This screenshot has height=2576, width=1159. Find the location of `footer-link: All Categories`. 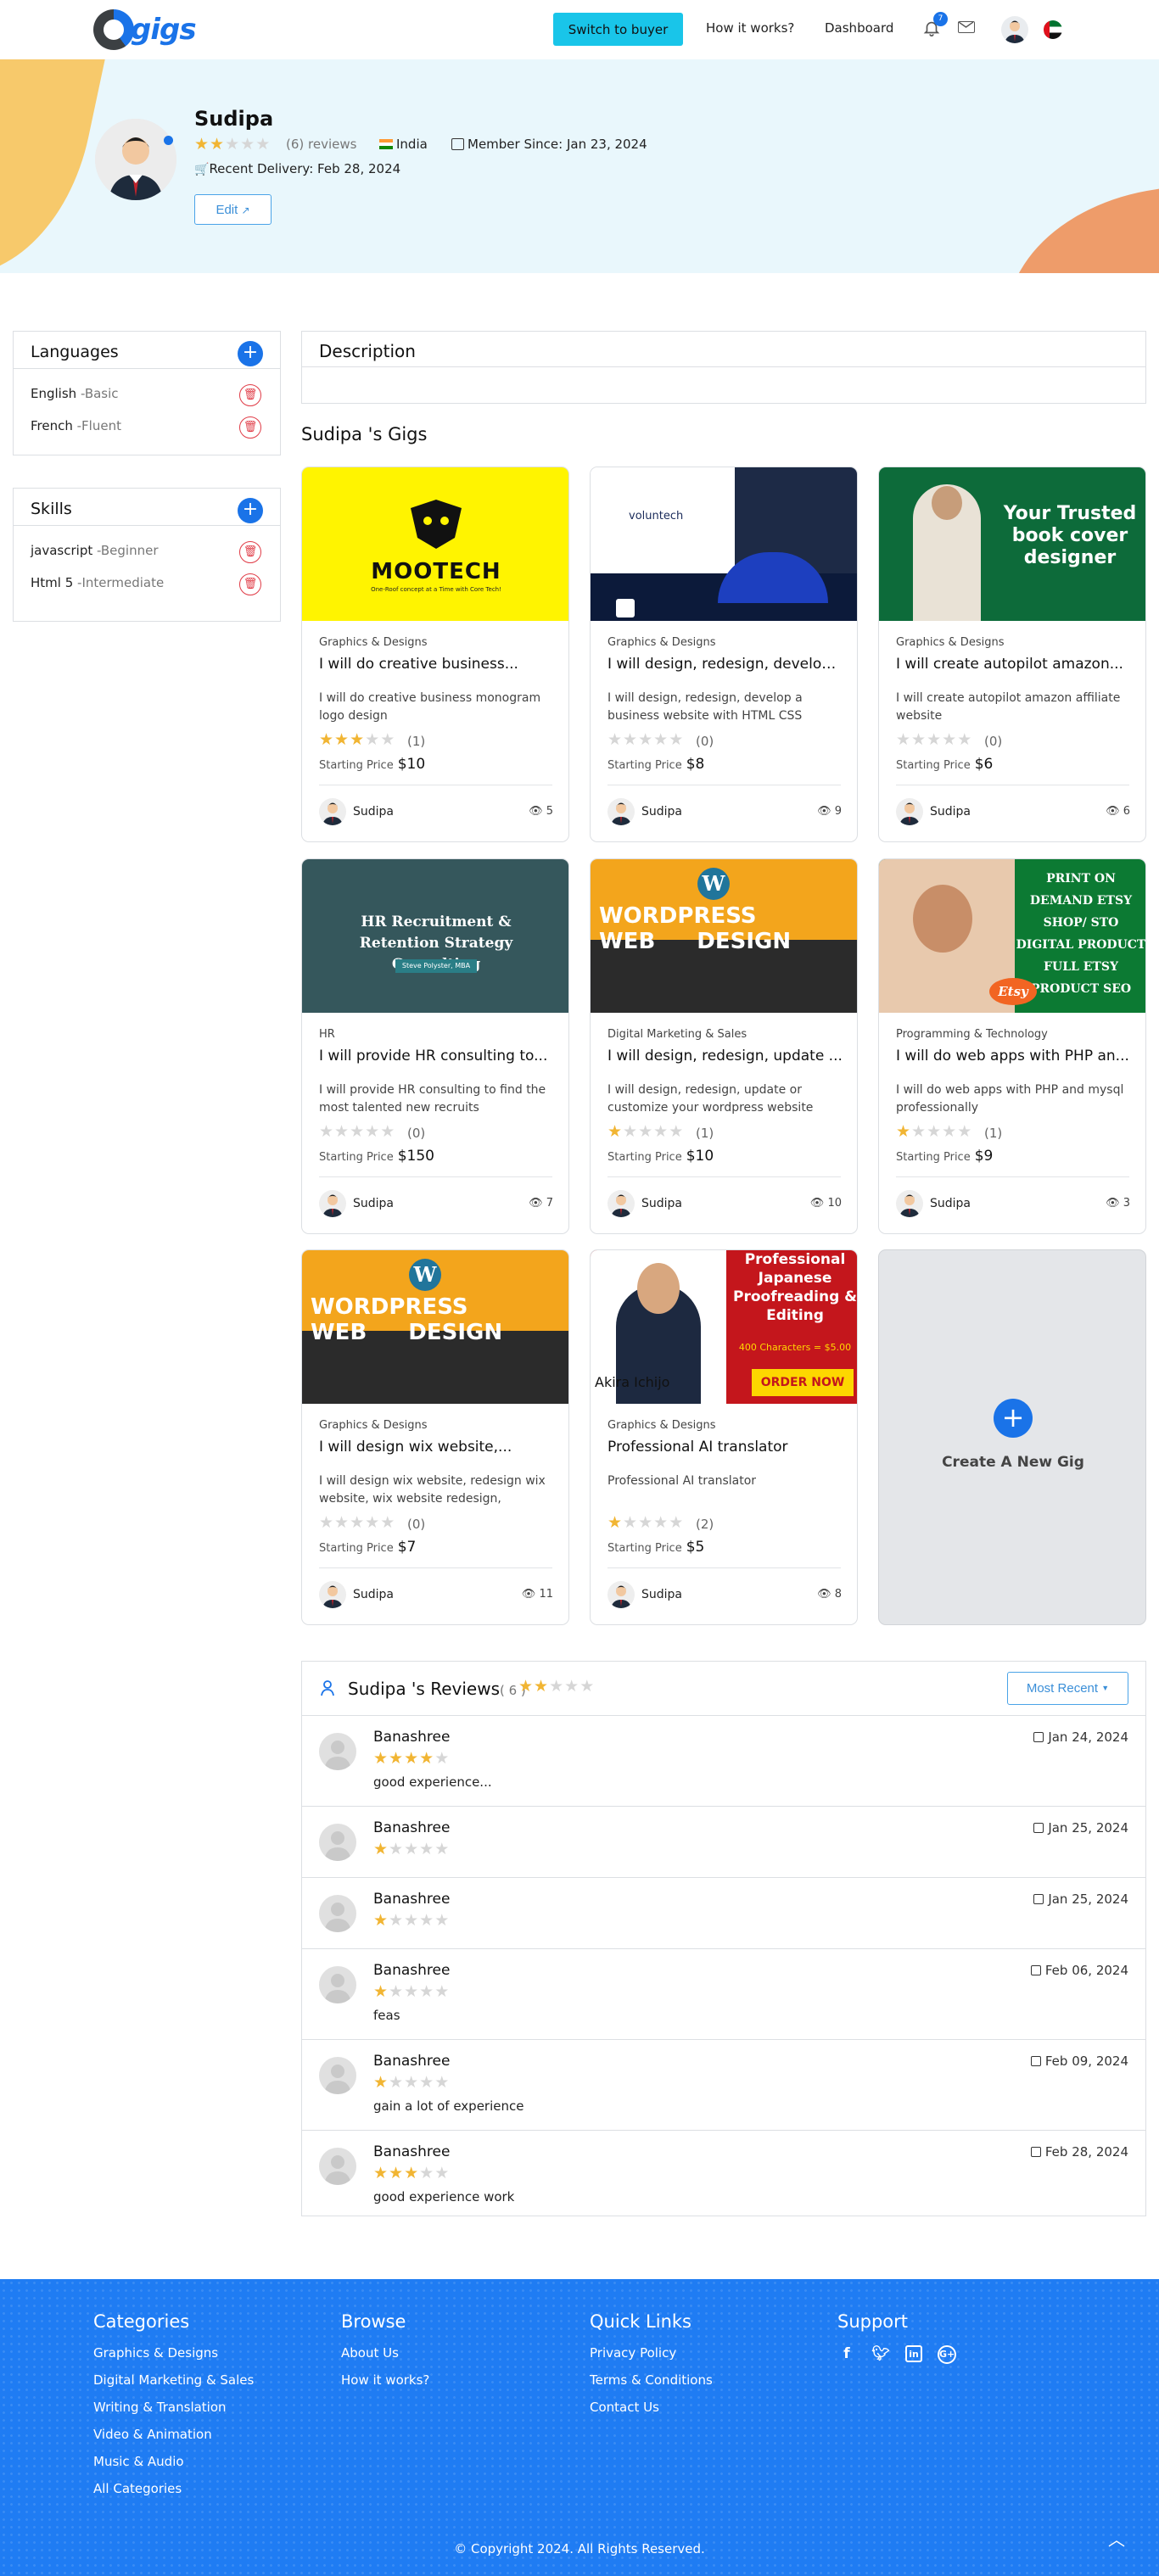

footer-link: All Categories is located at coordinates (173, 2494).